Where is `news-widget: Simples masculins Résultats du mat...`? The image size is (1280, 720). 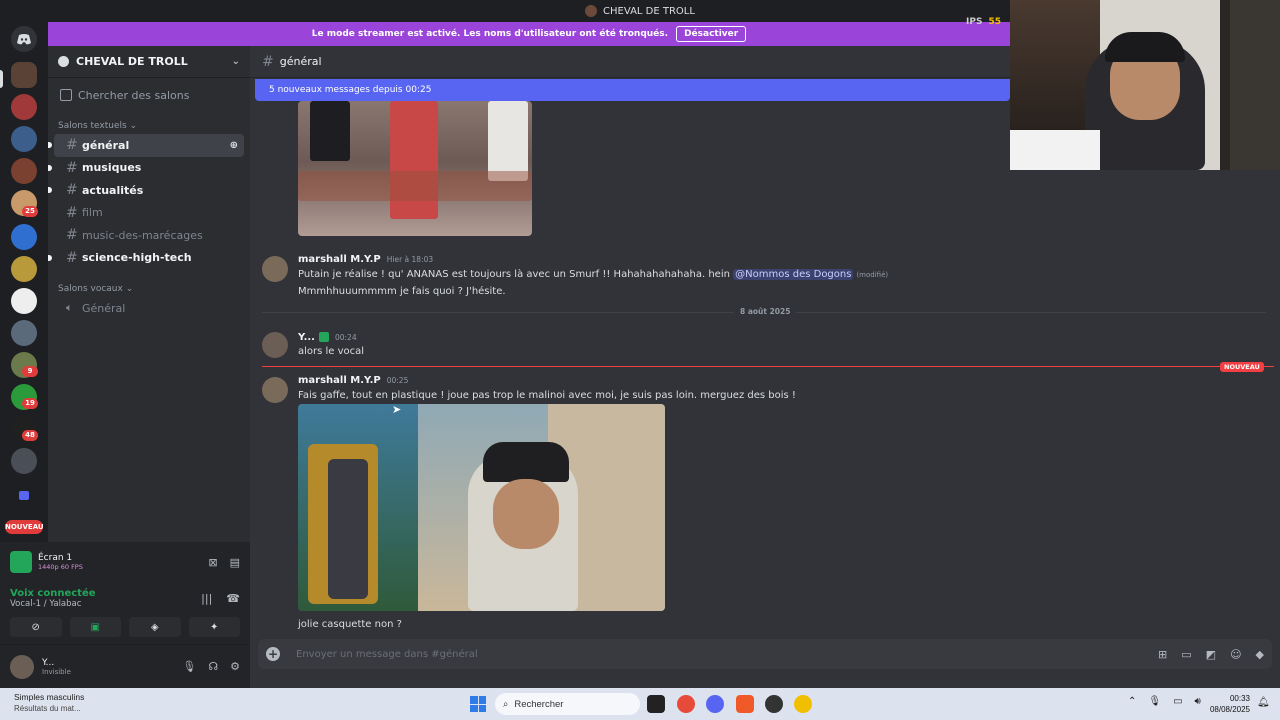
news-widget: Simples masculins Résultats du mat... is located at coordinates (49, 703).